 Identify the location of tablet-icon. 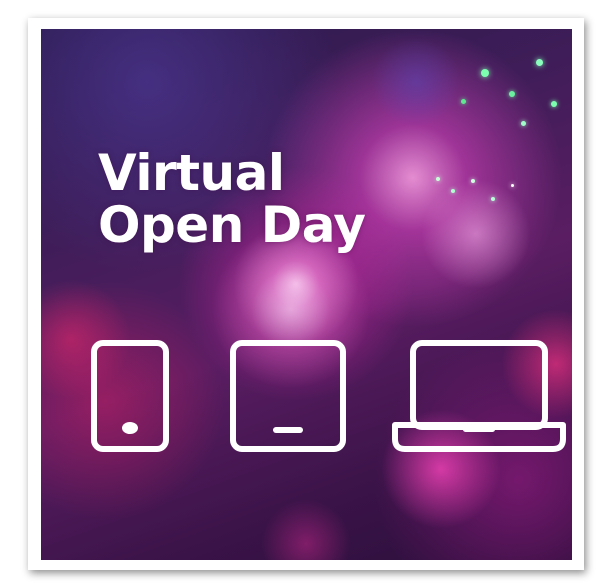
(288, 396).